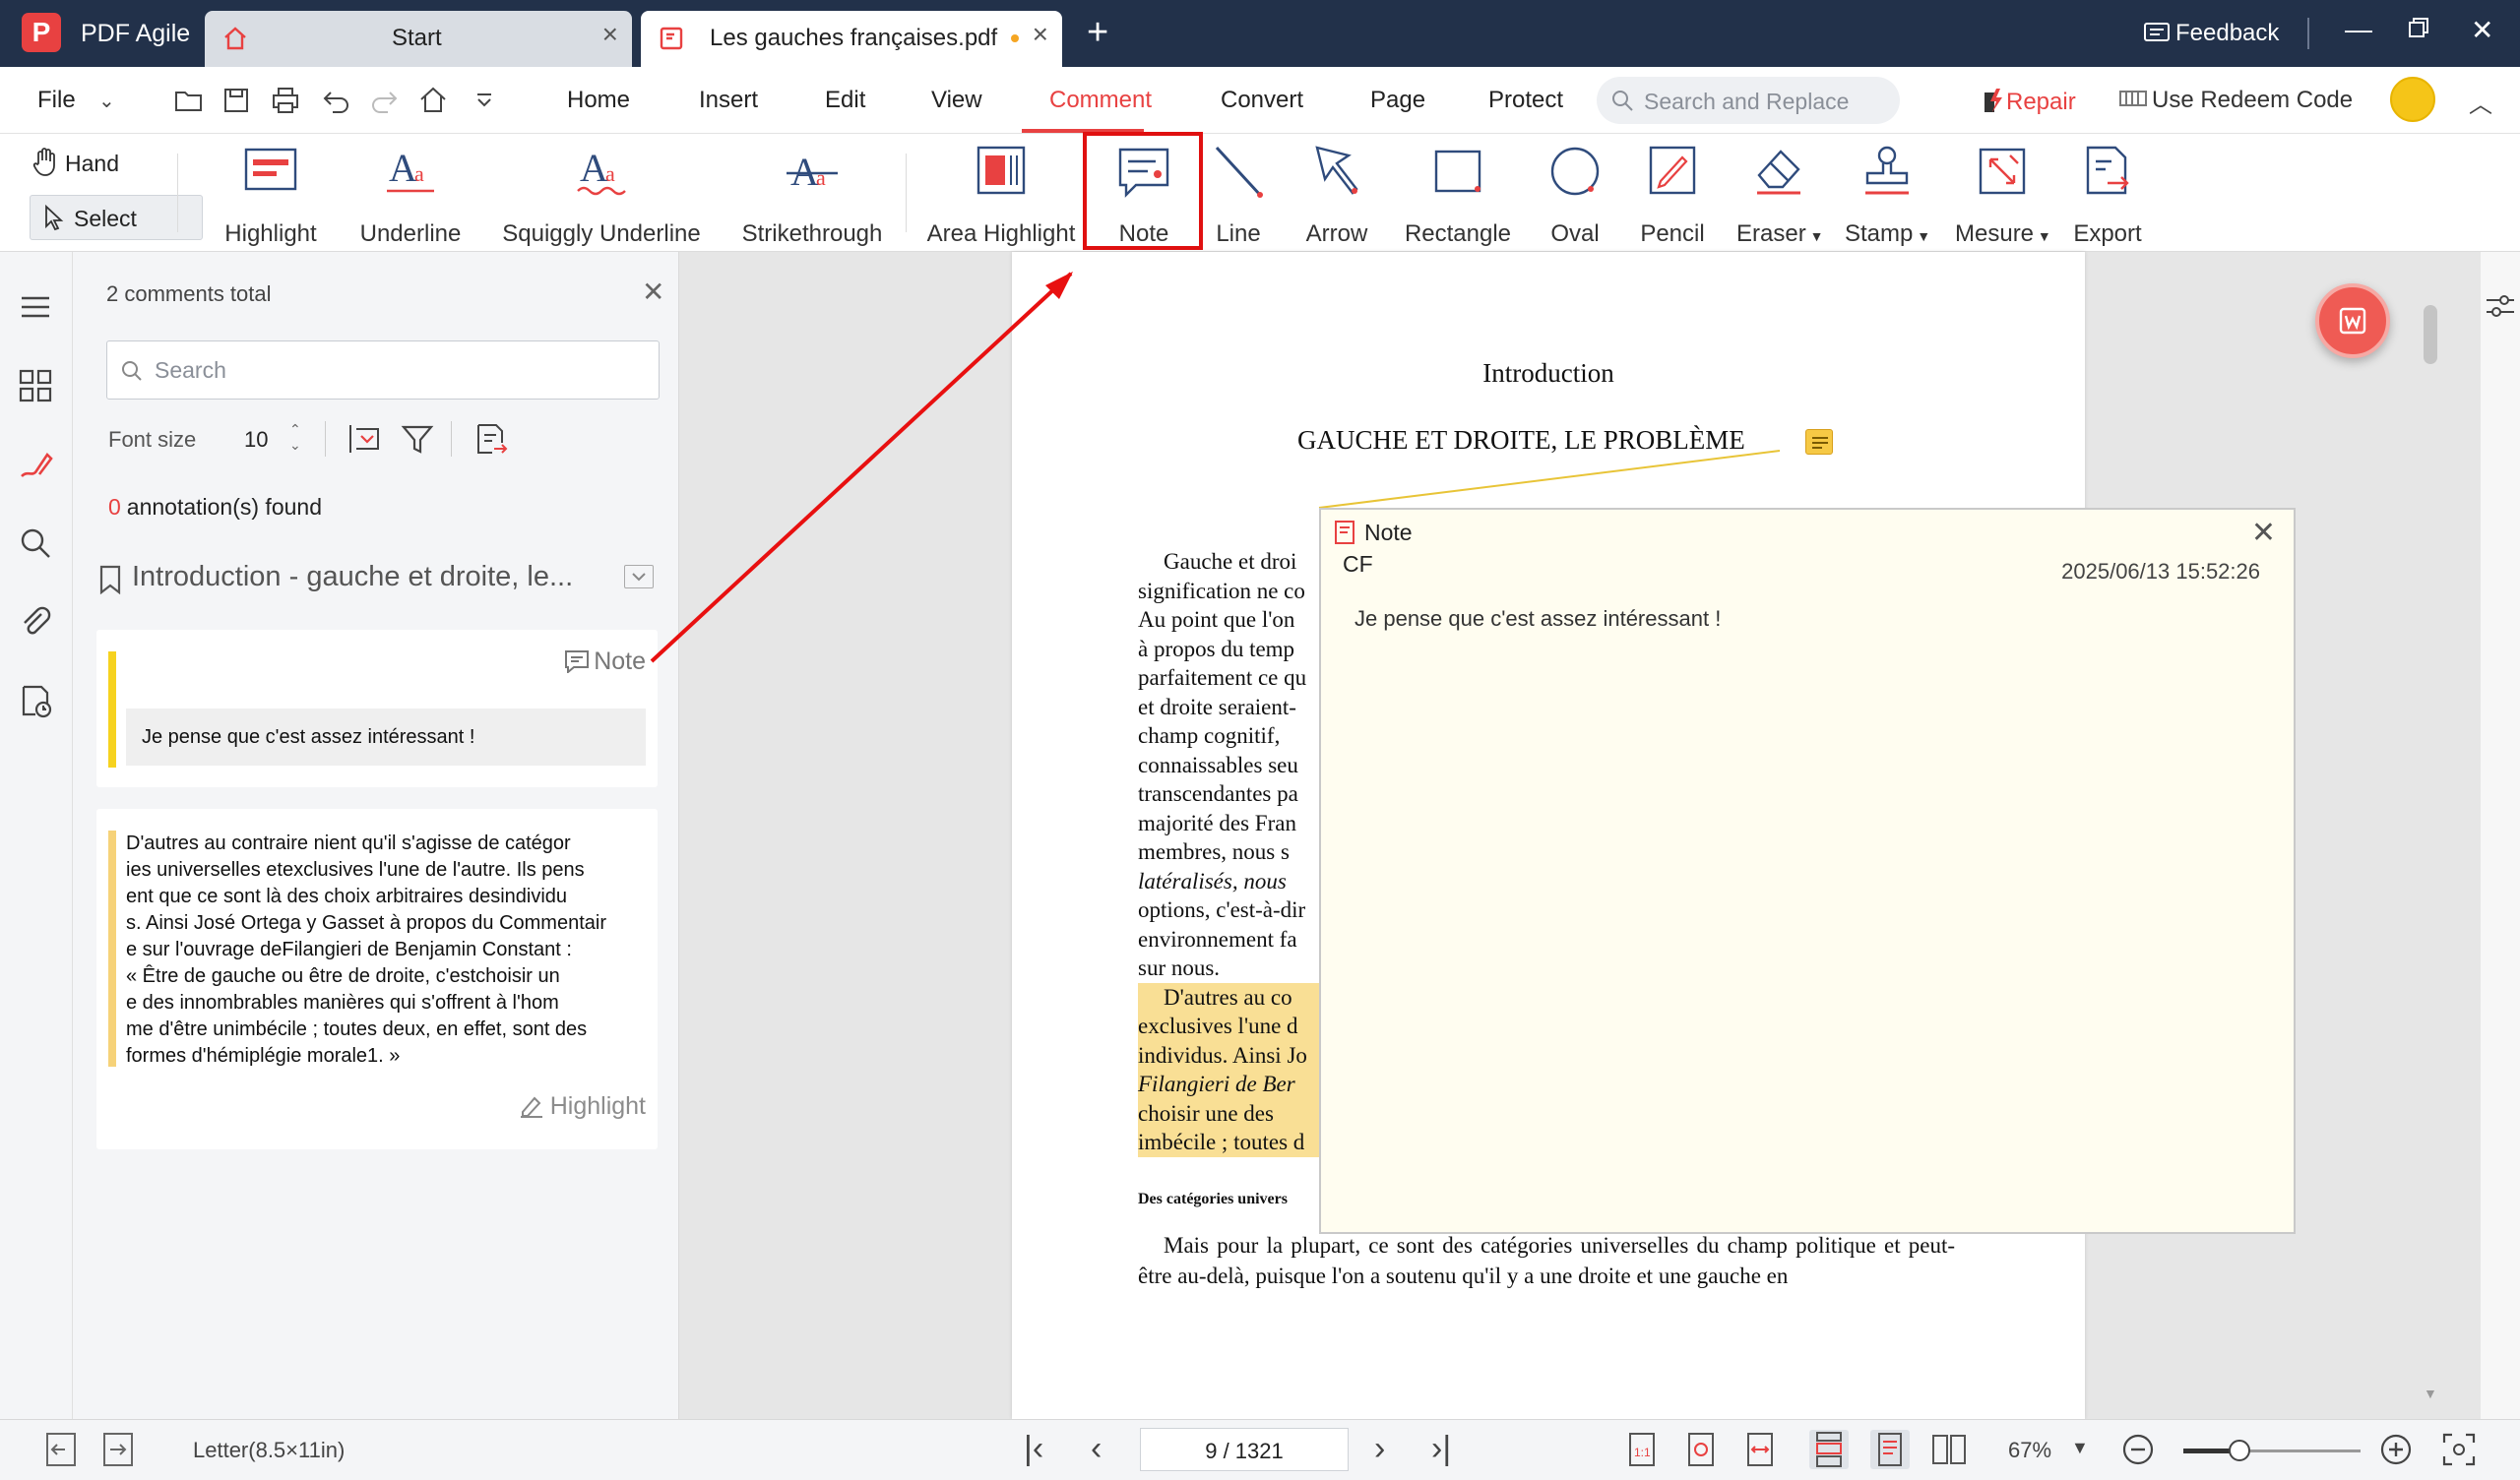  I want to click on feedback-button: Feedback, so click(2211, 33).